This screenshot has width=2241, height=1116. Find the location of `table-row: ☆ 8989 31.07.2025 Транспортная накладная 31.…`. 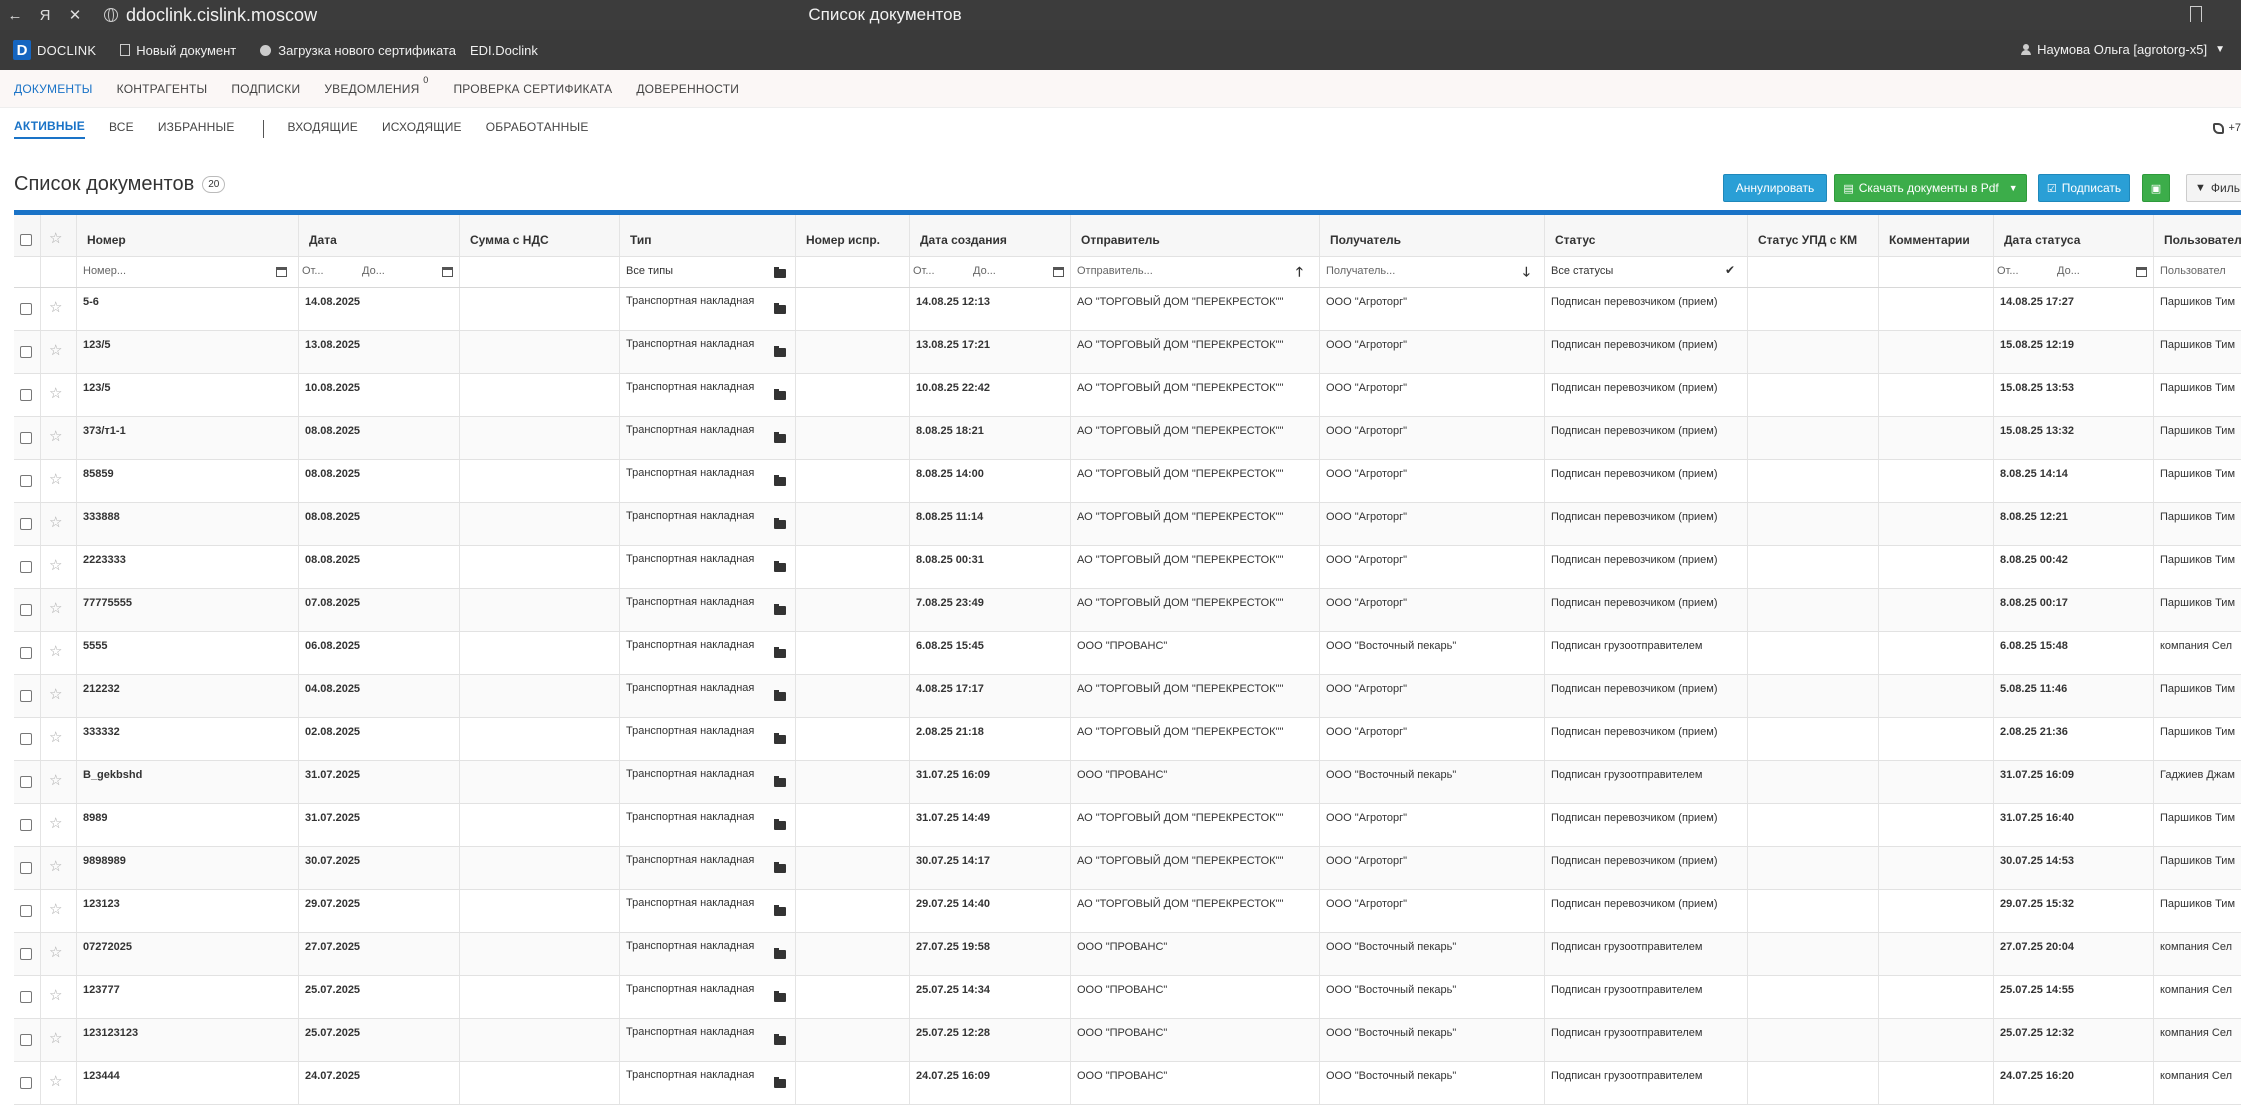

table-row: ☆ 8989 31.07.2025 Транспортная накладная 31.… is located at coordinates (1127, 825).